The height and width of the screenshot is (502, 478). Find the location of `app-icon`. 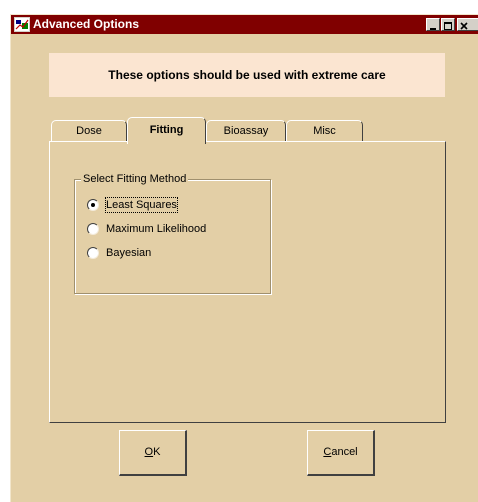

app-icon is located at coordinates (22, 24).